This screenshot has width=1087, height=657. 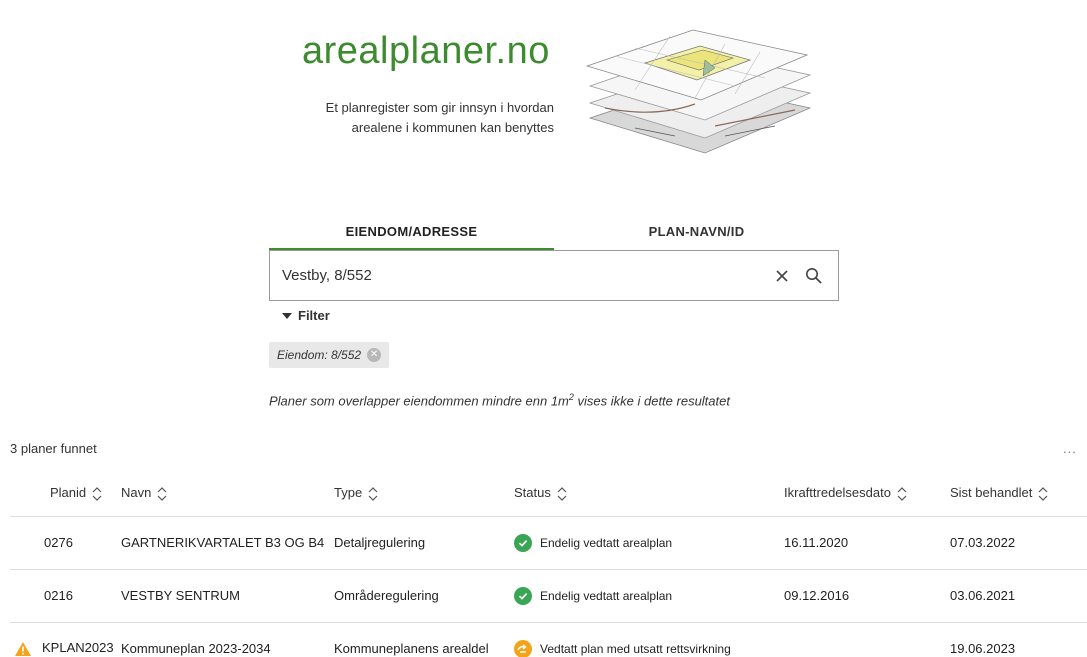 What do you see at coordinates (532, 493) in the screenshot?
I see `column-header-label: Status` at bounding box center [532, 493].